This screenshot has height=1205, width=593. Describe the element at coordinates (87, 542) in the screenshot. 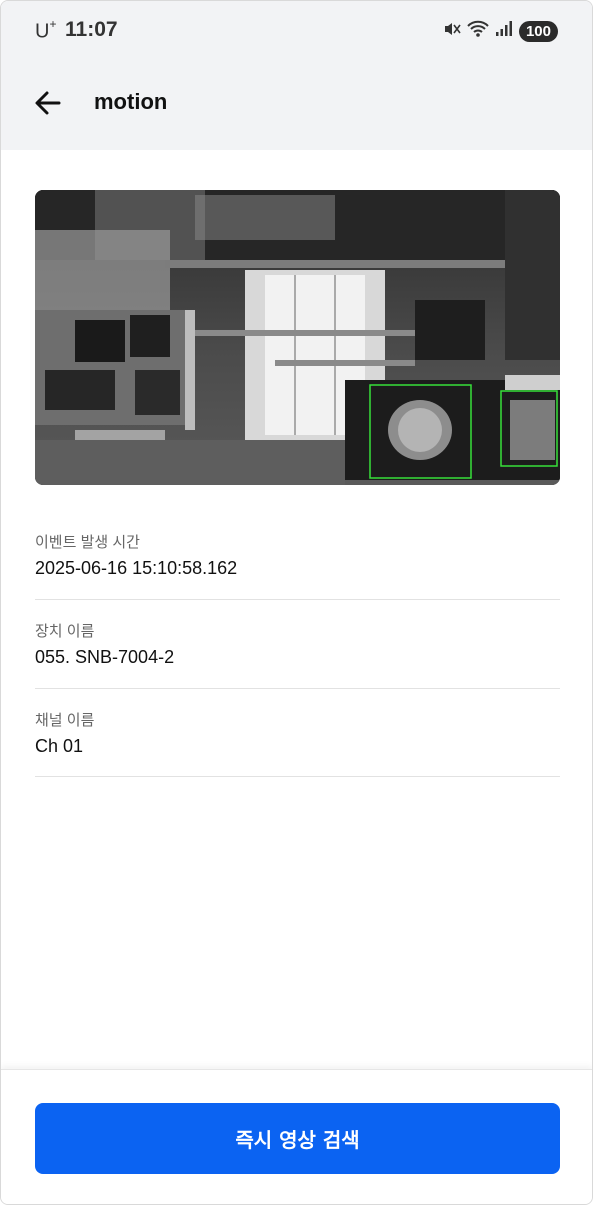

I see `event-time-label: 이벤트 발생 시간` at that location.